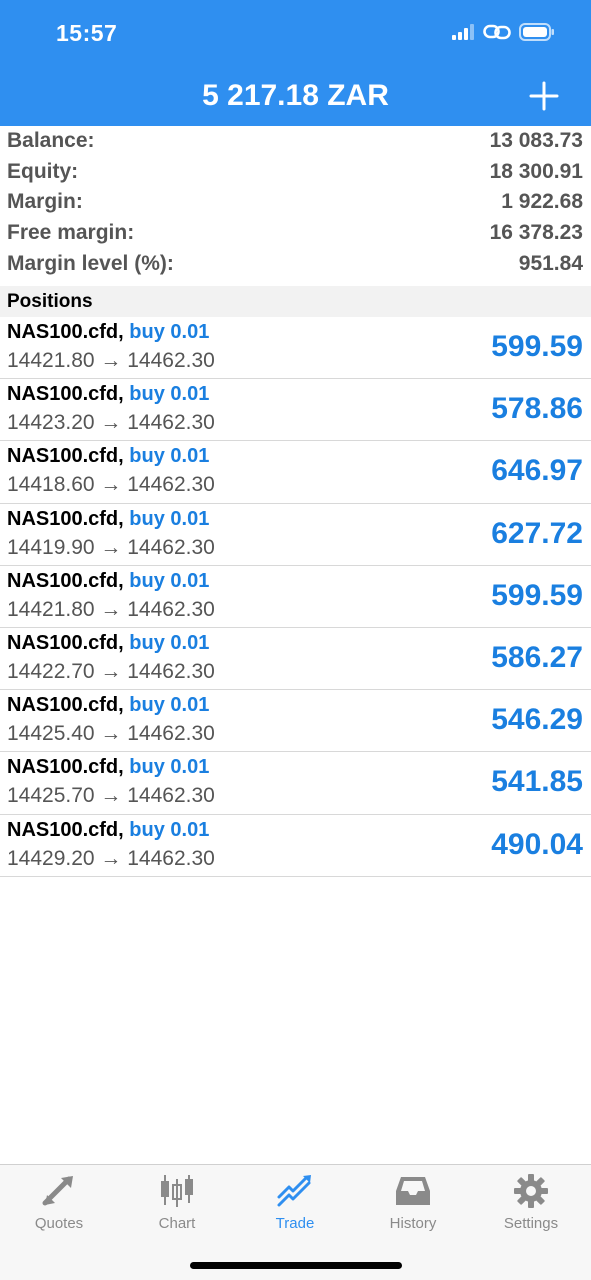 Image resolution: width=591 pixels, height=1280 pixels. I want to click on position-profit: 546.29, so click(537, 720).